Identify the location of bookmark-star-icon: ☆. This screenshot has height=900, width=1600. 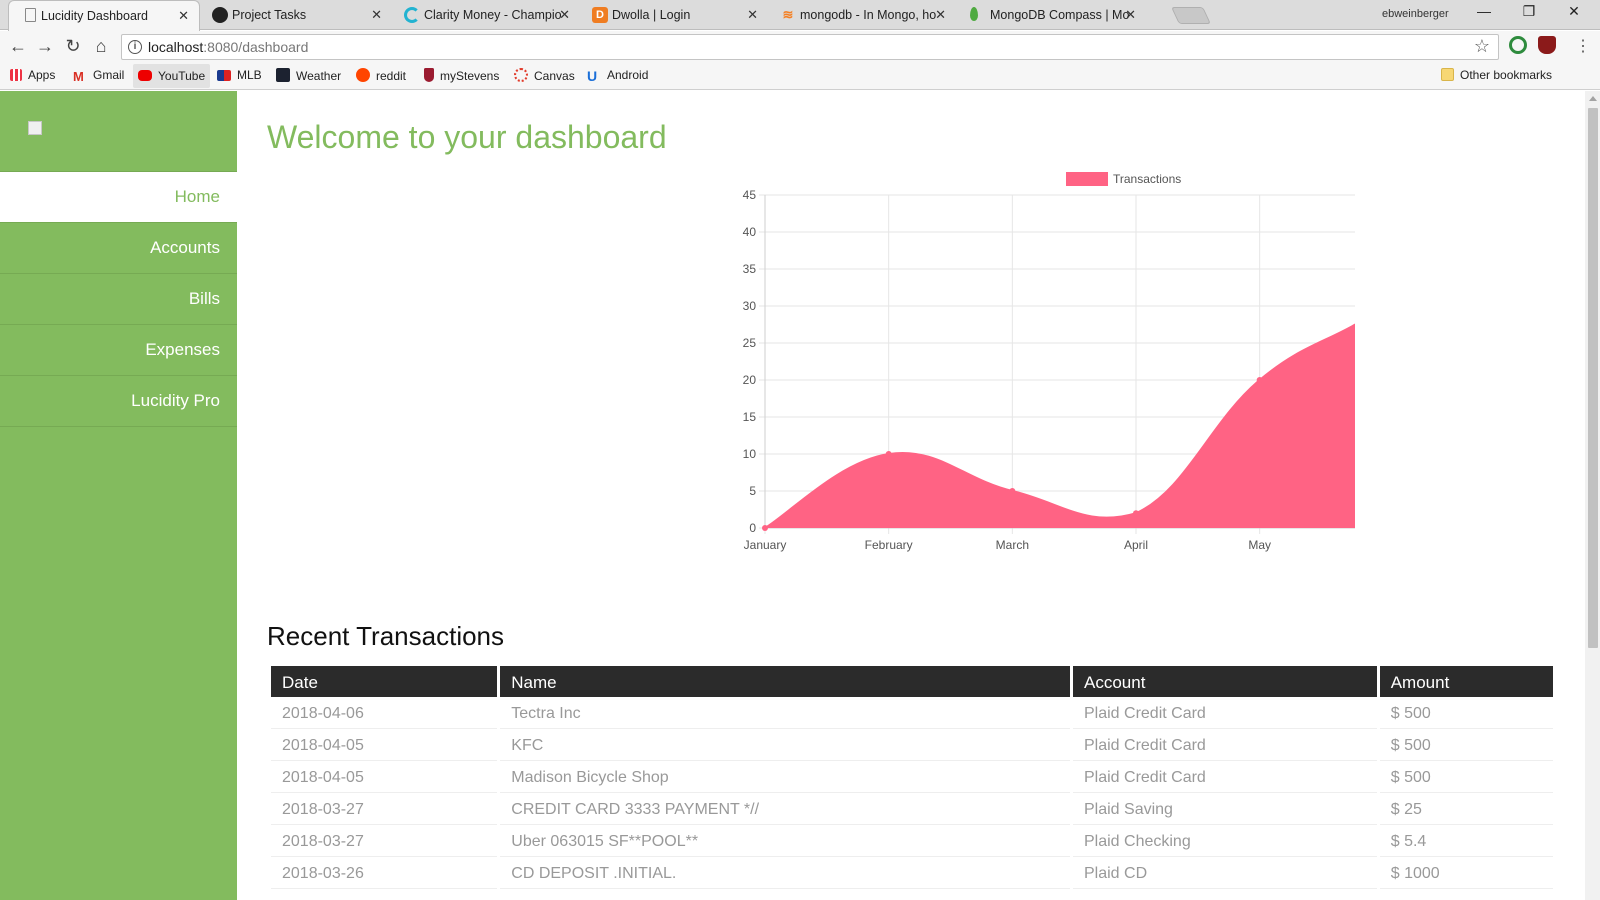
(1482, 46).